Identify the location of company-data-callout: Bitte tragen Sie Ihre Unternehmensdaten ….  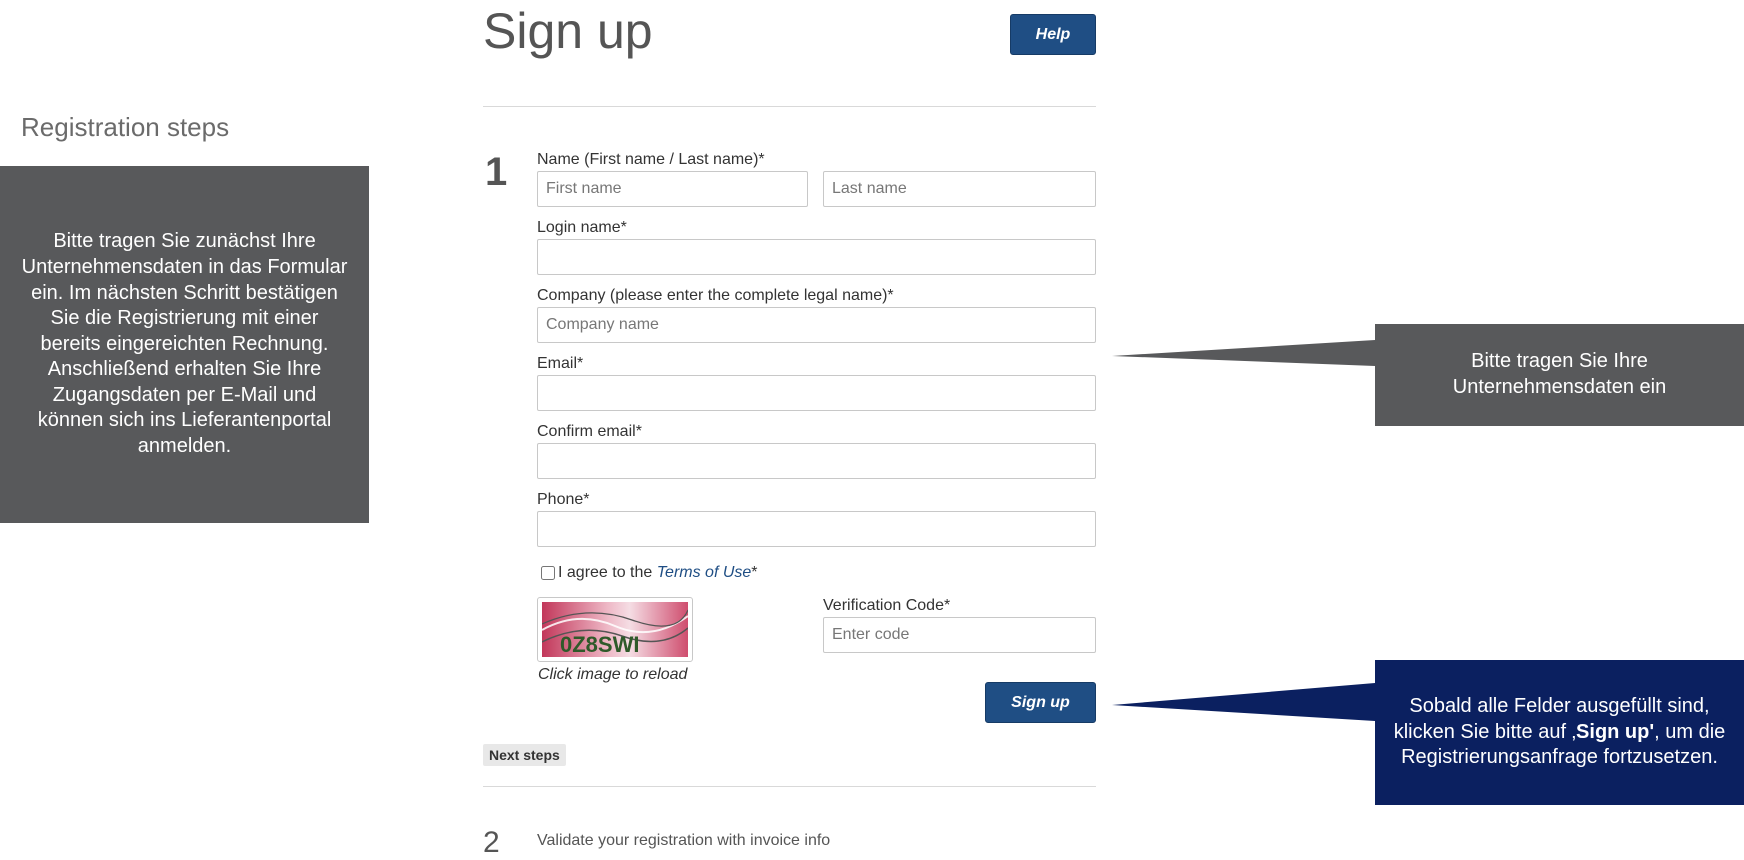
(1559, 375).